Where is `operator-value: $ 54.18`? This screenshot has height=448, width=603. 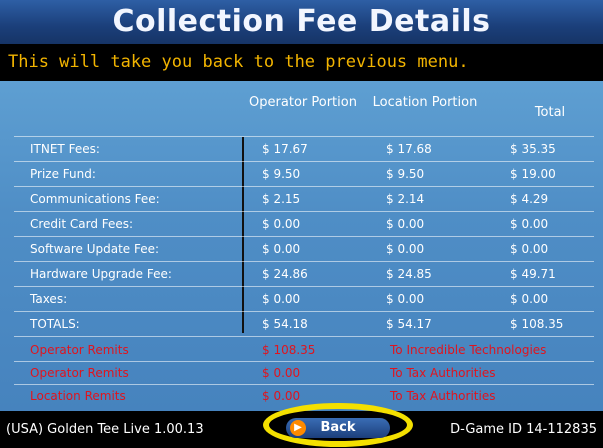 operator-value: $ 54.18 is located at coordinates (285, 324).